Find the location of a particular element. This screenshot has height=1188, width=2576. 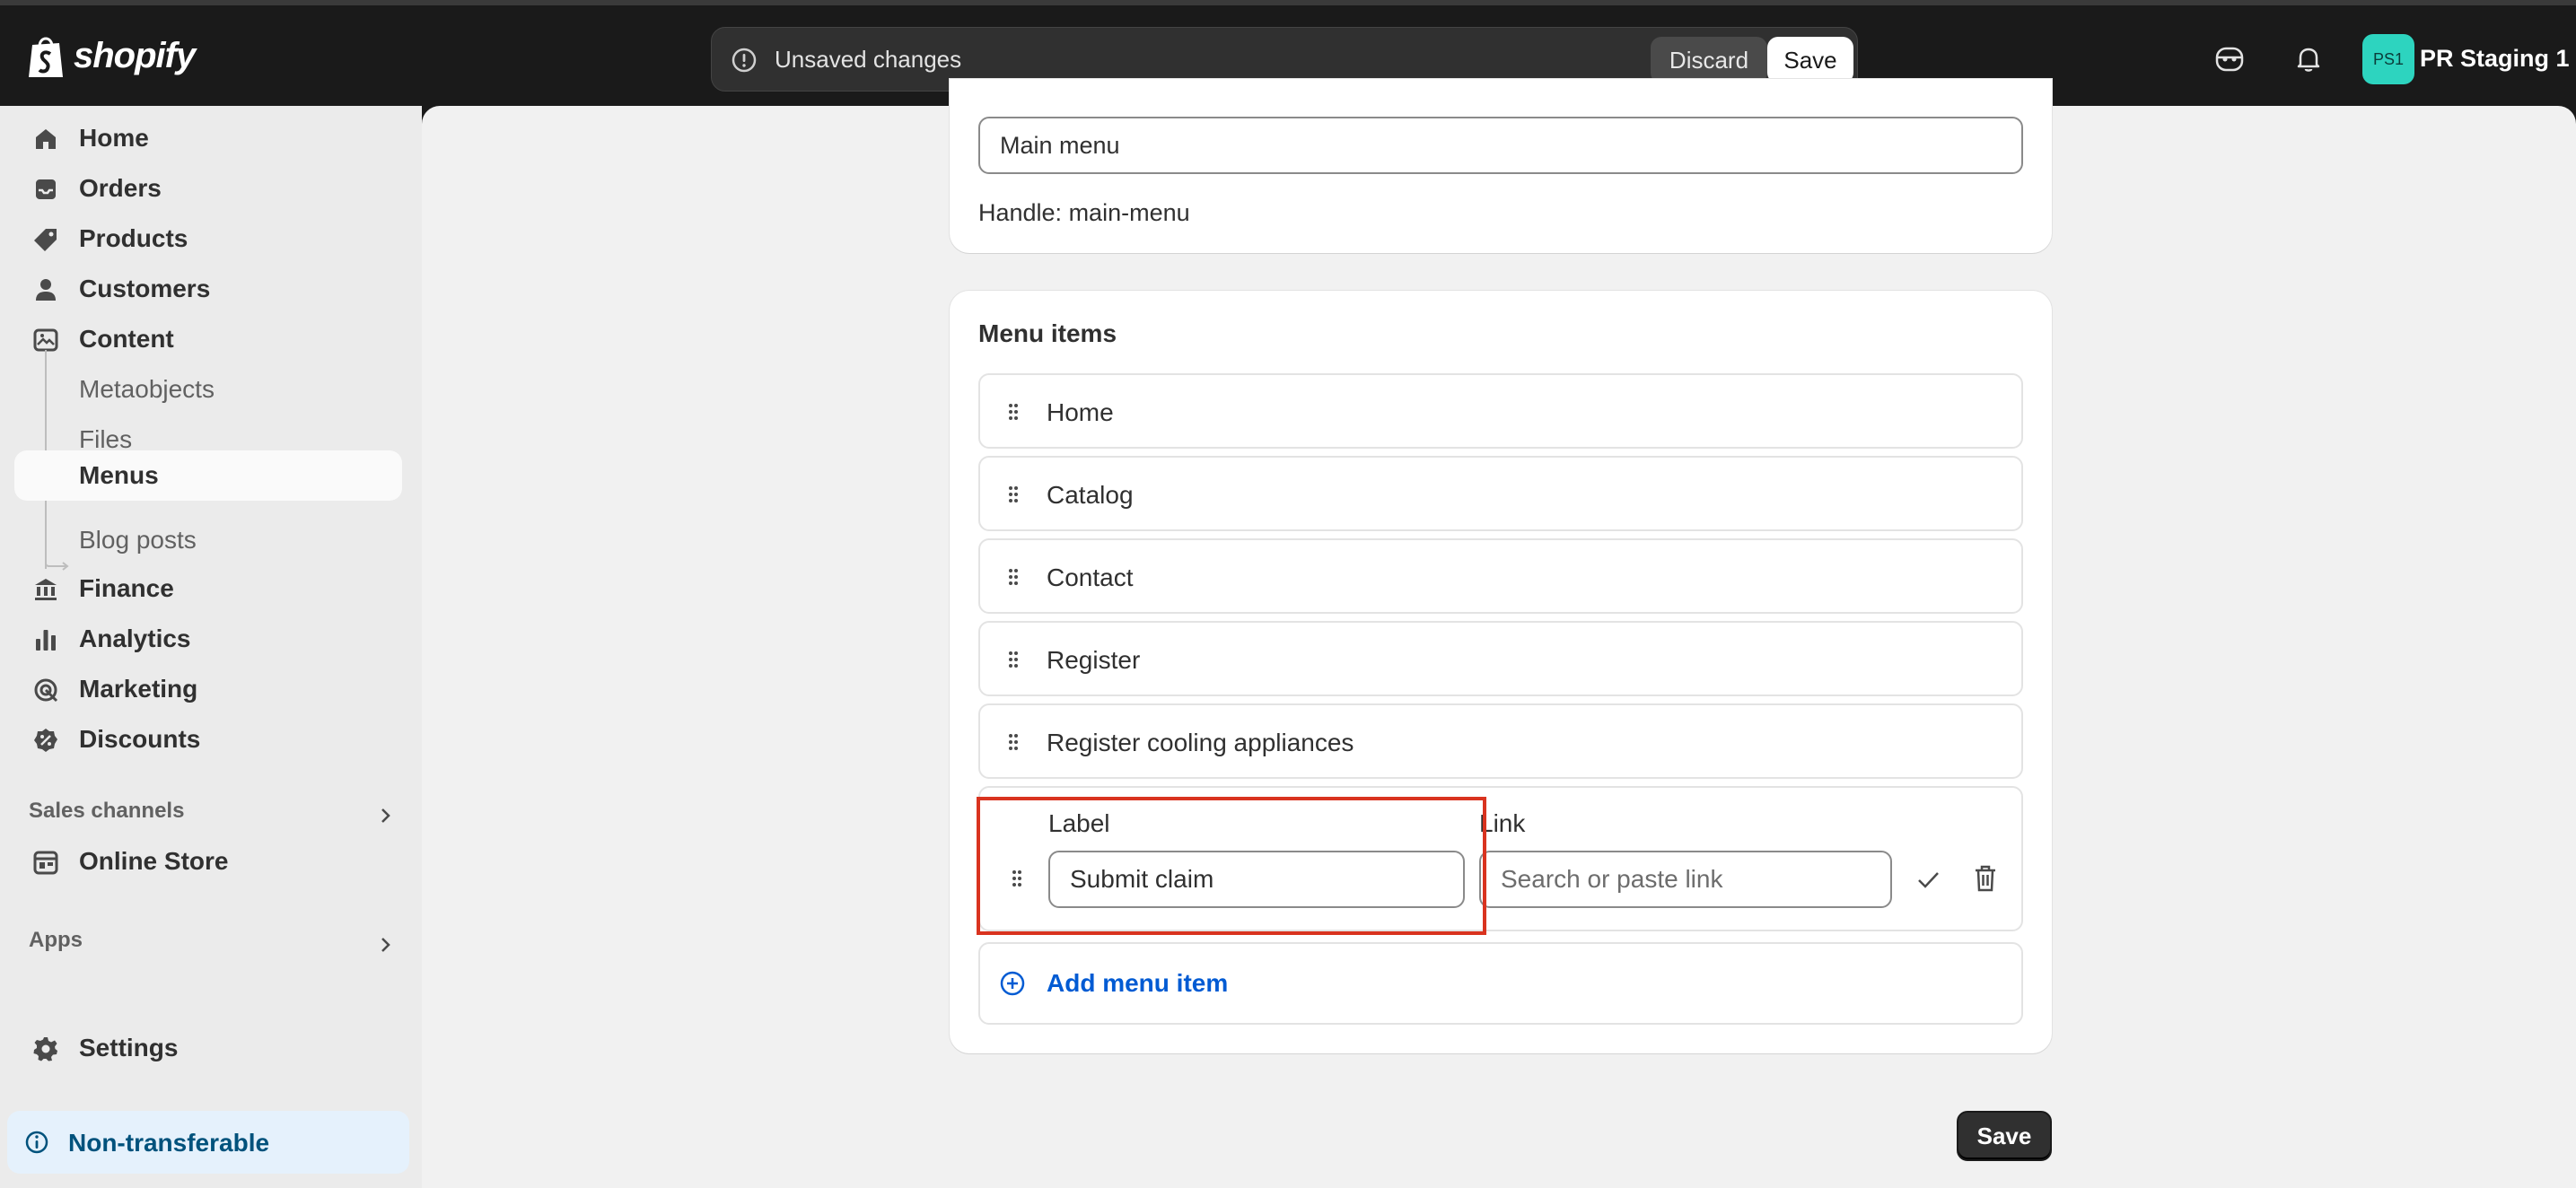

sidebar-item-label: Content is located at coordinates (126, 339).